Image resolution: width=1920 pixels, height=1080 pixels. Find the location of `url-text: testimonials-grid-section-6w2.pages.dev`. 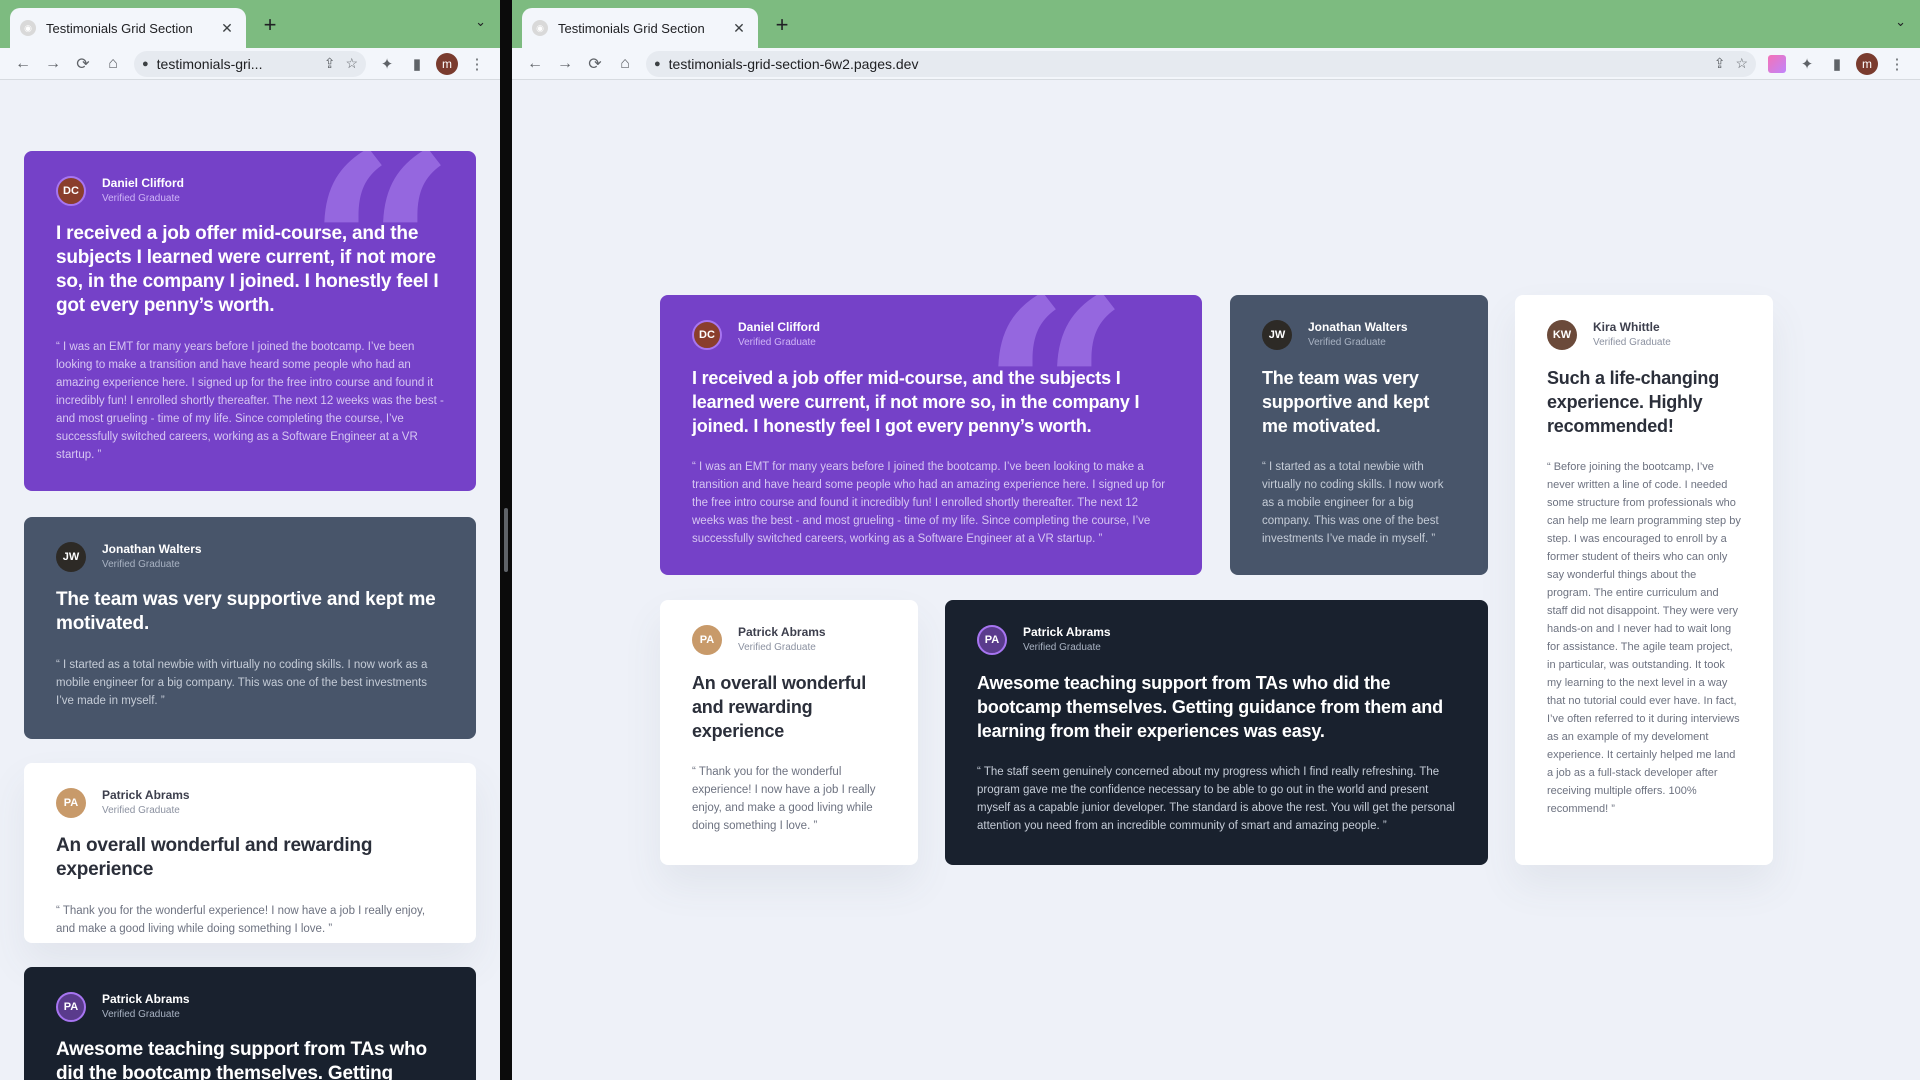

url-text: testimonials-grid-section-6w2.pages.dev is located at coordinates (1186, 64).